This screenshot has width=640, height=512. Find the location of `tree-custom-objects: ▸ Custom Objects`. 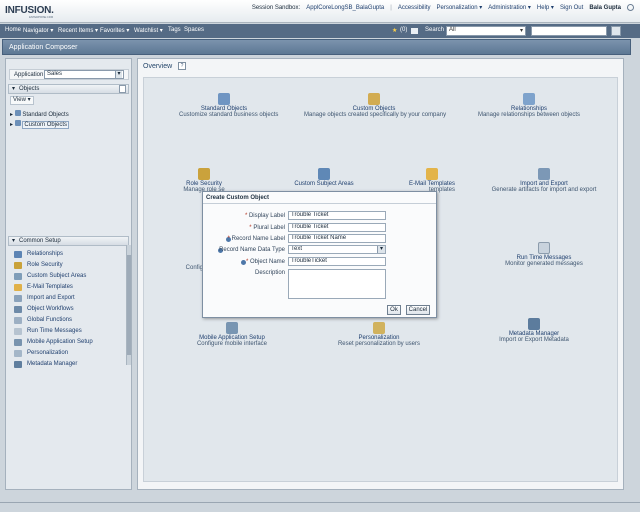

tree-custom-objects: ▸ Custom Objects is located at coordinates (40, 124).